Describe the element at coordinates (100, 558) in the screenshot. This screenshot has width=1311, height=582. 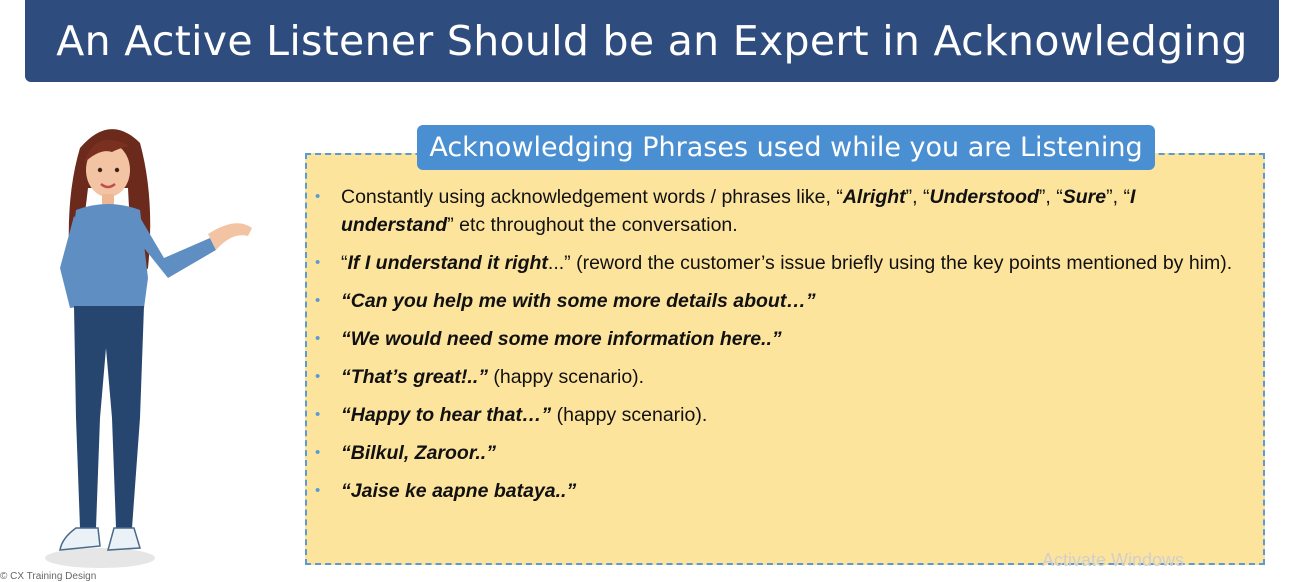
I see `shadow` at that location.